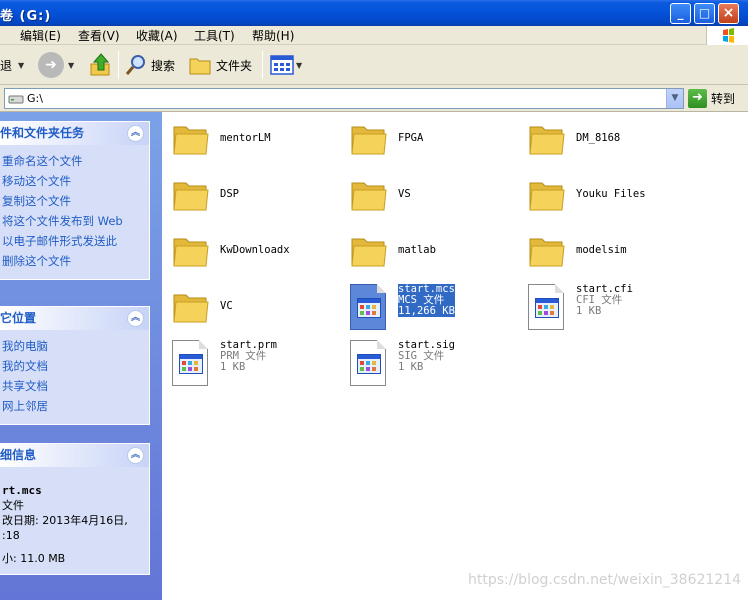  Describe the element at coordinates (411, 138) in the screenshot. I see `folder-name: FPGA` at that location.